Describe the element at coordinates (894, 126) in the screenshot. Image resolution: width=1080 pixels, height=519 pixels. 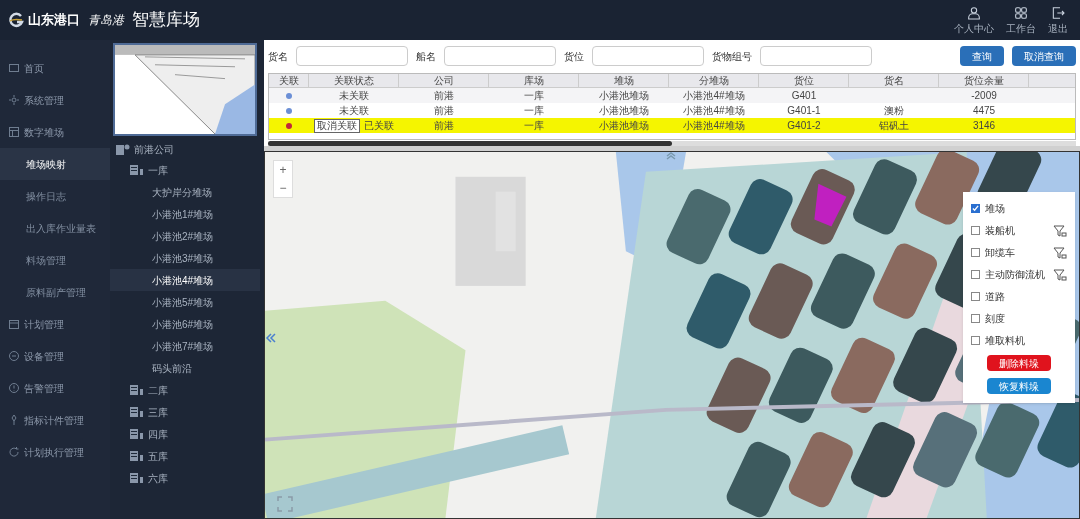
I see `table-cell-text: 铝矾土` at that location.